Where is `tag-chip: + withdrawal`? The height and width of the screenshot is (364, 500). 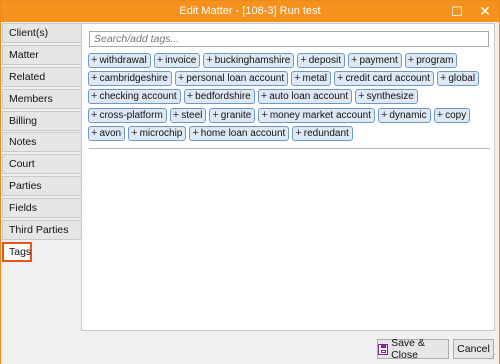 tag-chip: + withdrawal is located at coordinates (119, 60).